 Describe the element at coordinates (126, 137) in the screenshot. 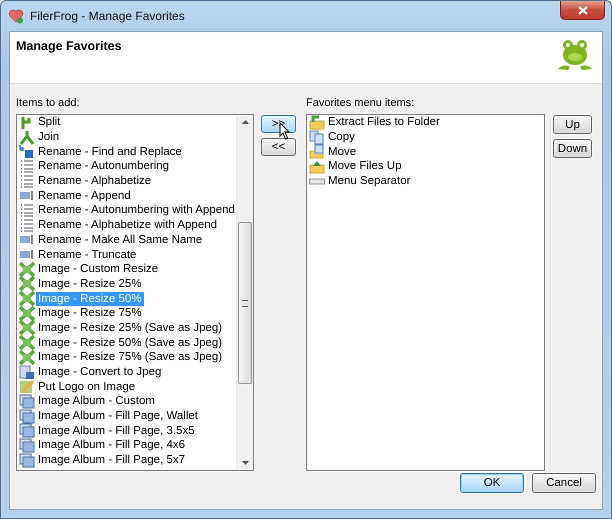

I see `list-item: Join` at that location.